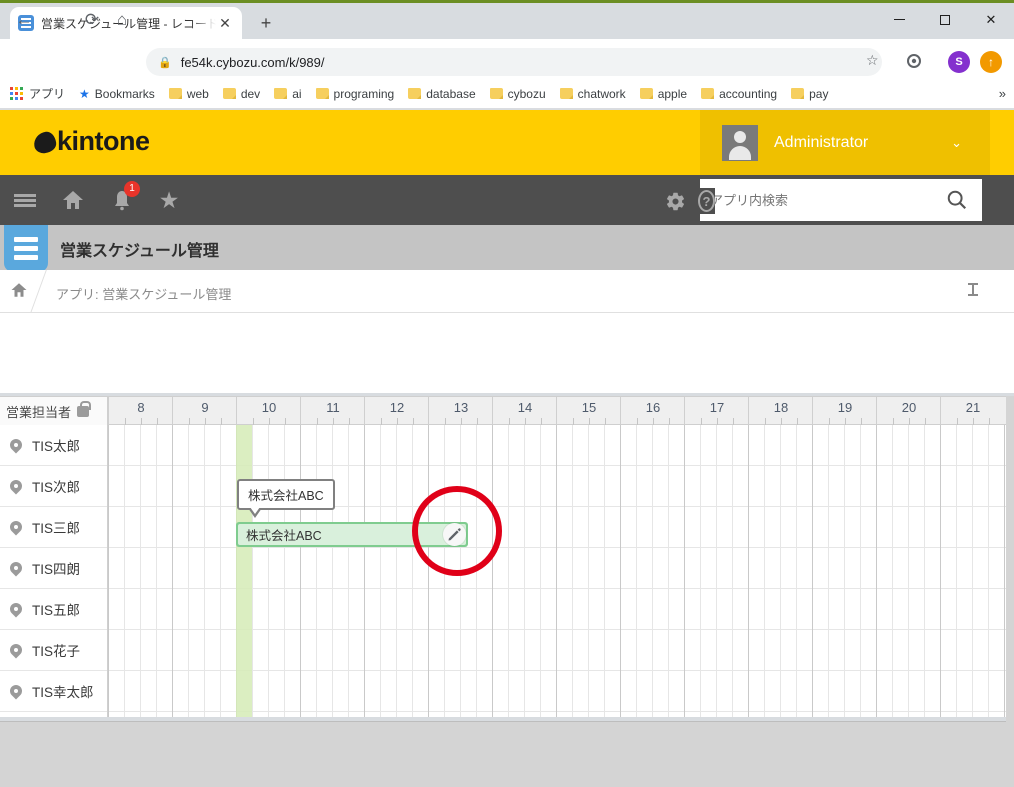 The width and height of the screenshot is (1014, 787). I want to click on bookmark-label: accounting, so click(748, 93).